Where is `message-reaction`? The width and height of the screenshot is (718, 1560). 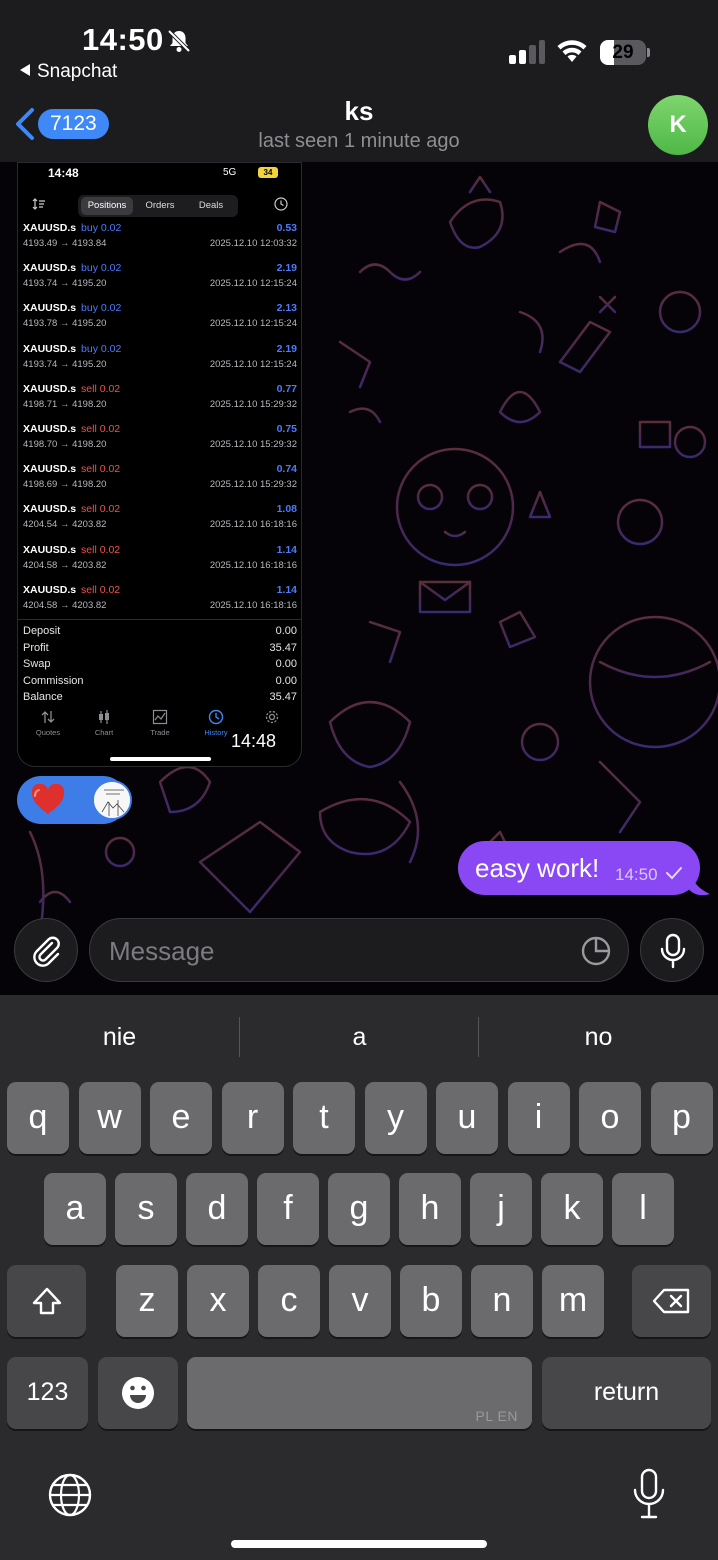
message-reaction is located at coordinates (74, 800).